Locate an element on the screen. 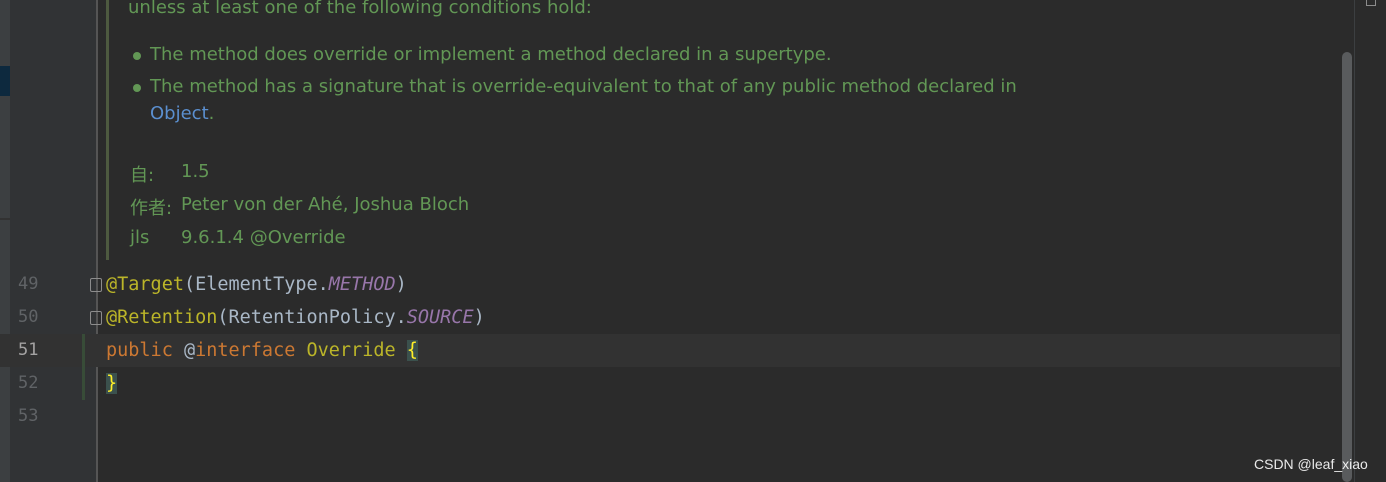 The image size is (1386, 482). code-line: 50 @Retention(RetentionPolicy.SOURCE) is located at coordinates (670, 317).